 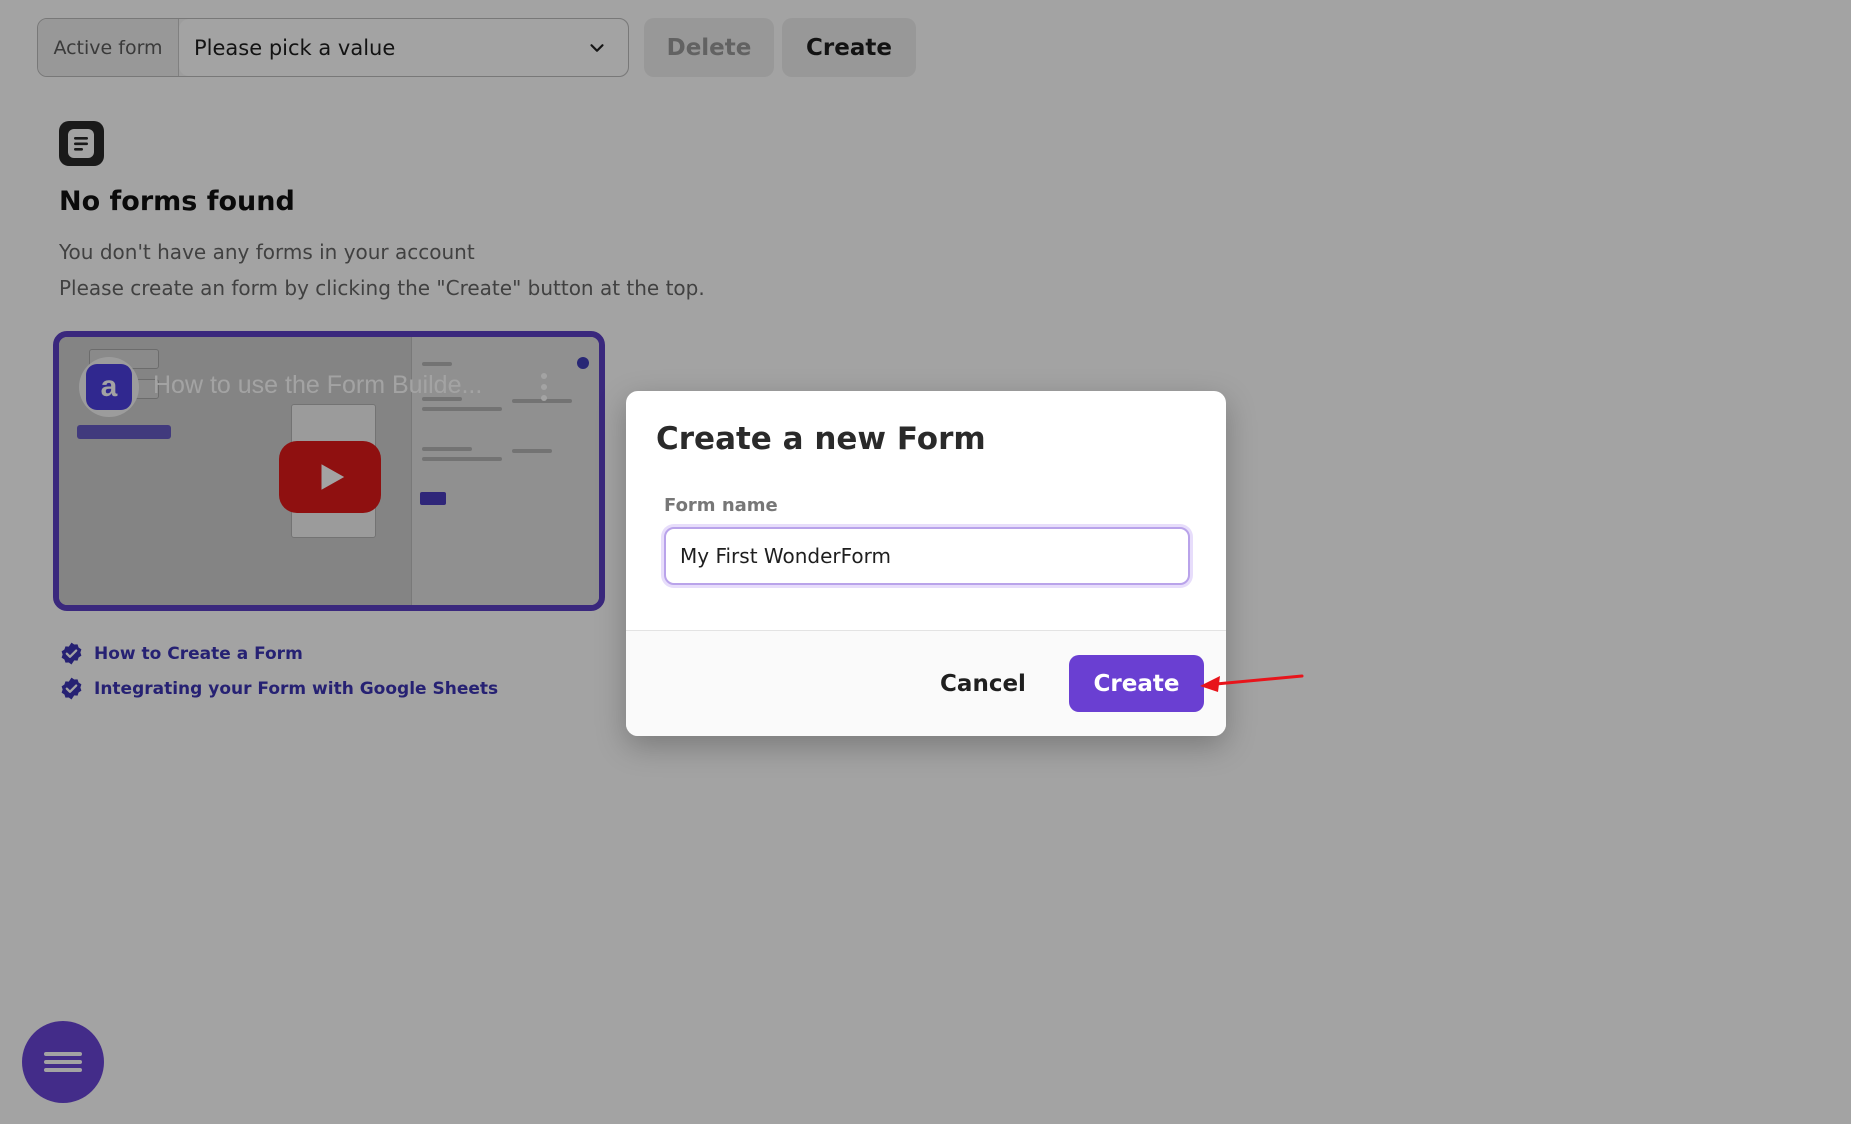 I want to click on form-name-label: Form name, so click(x=721, y=505).